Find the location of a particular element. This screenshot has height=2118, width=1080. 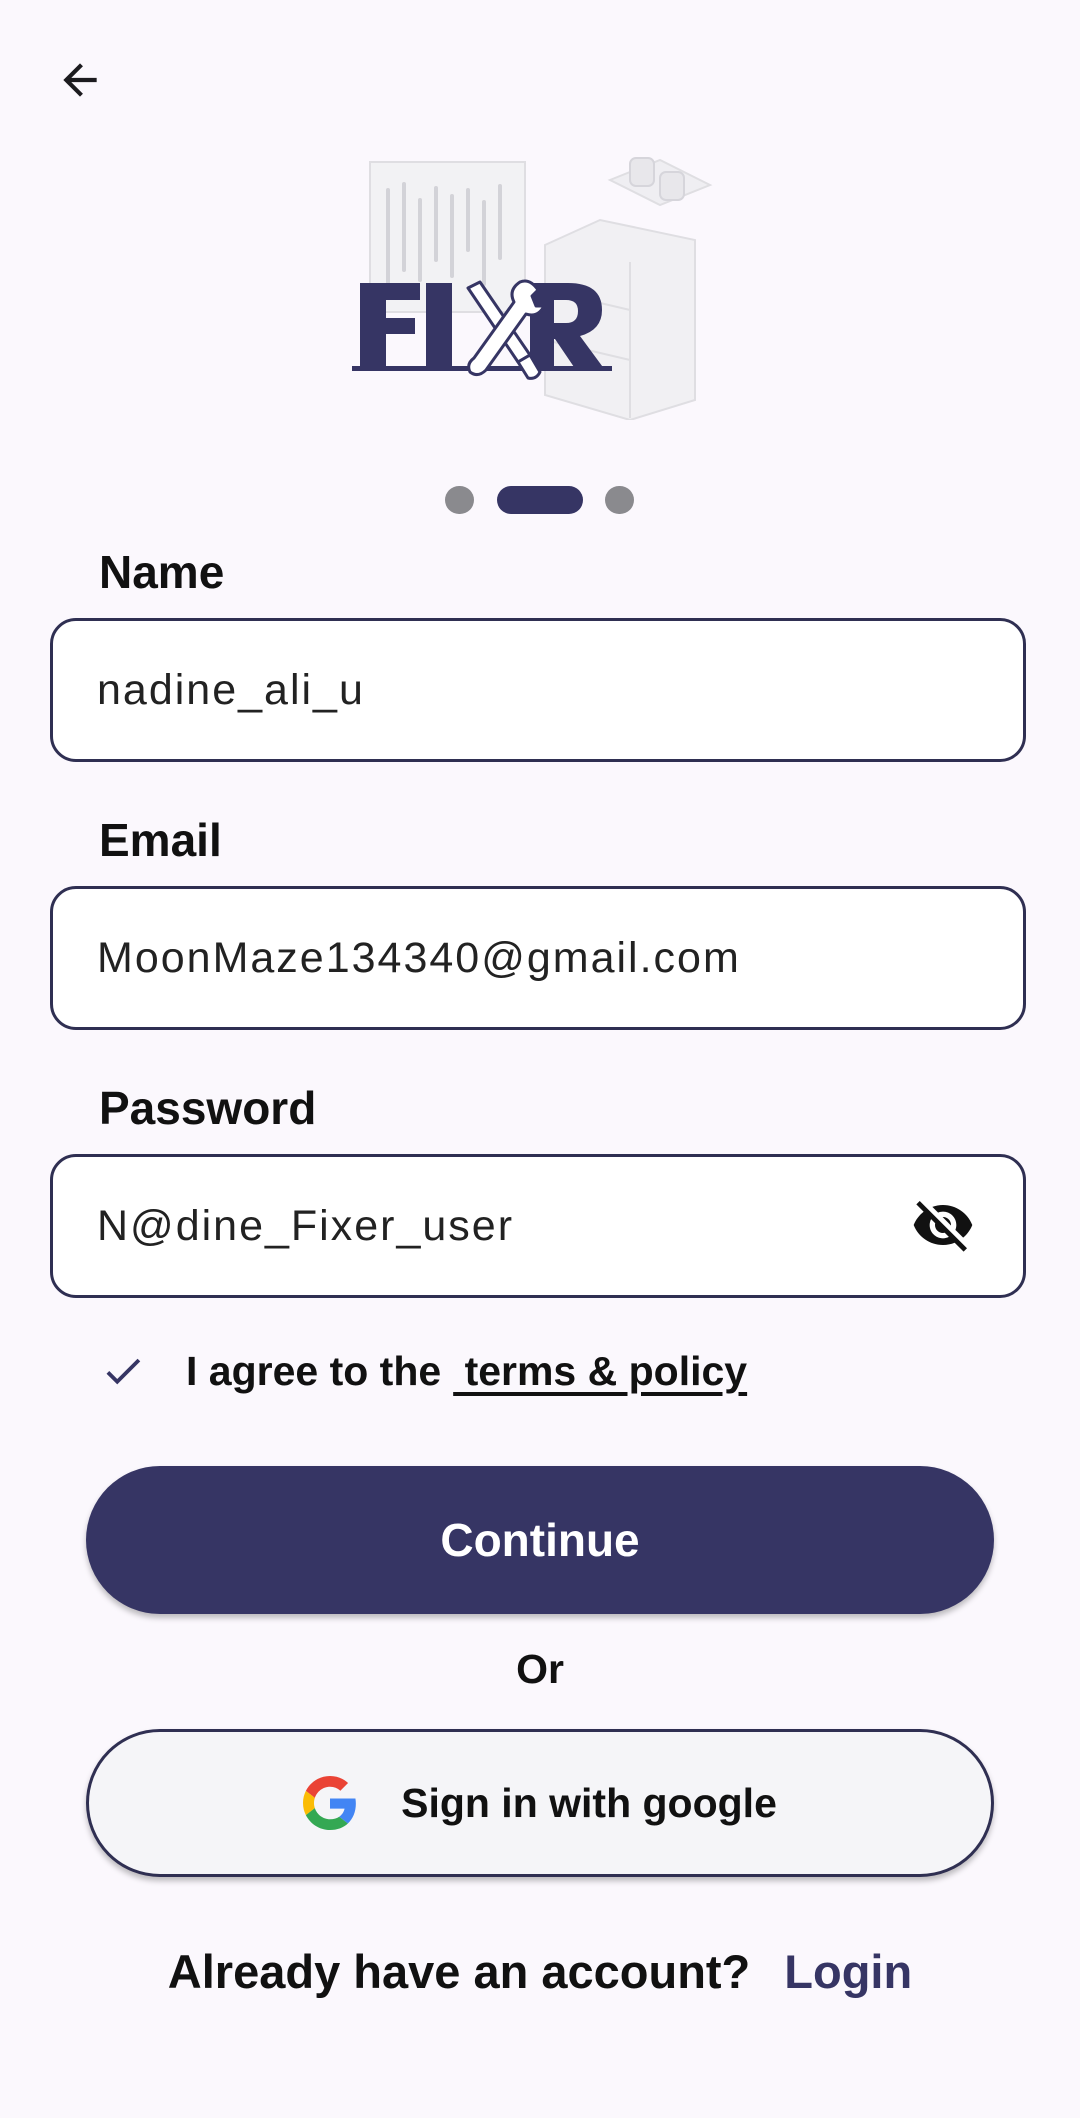

login-link: Login is located at coordinates (848, 1971).